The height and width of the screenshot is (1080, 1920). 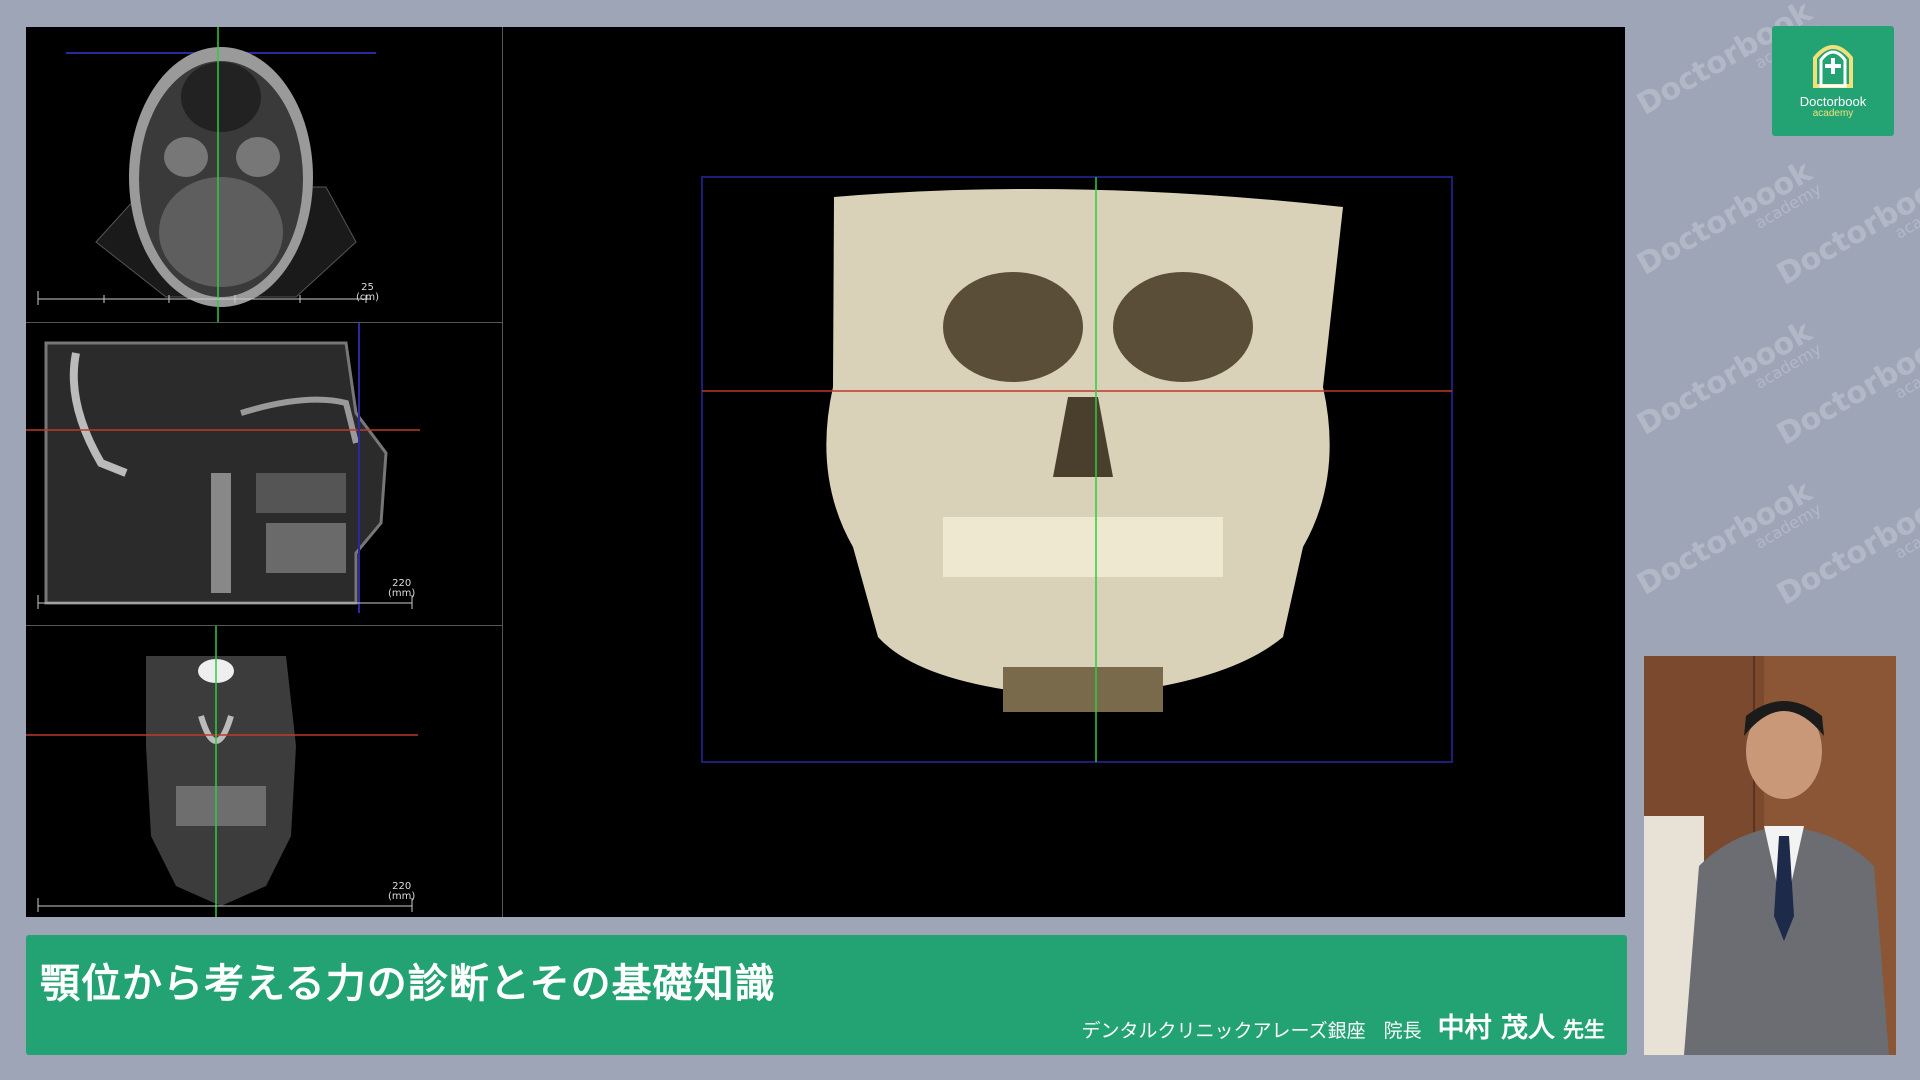 I want to click on logo-text: Doctorbook, so click(x=1833, y=101).